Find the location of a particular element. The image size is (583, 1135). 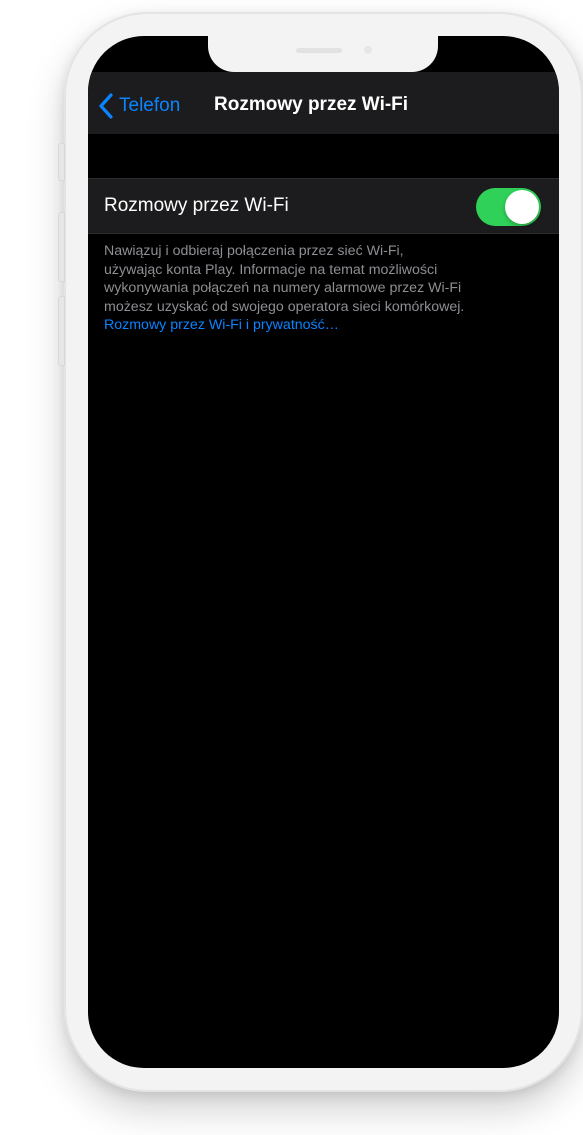

back-button: Telefon is located at coordinates (138, 106).